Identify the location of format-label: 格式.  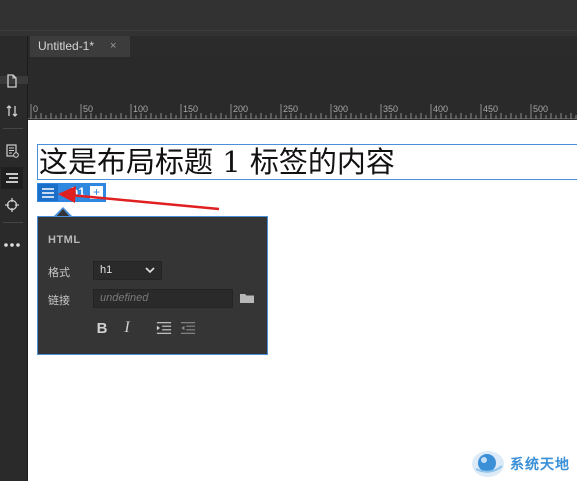
(59, 272).